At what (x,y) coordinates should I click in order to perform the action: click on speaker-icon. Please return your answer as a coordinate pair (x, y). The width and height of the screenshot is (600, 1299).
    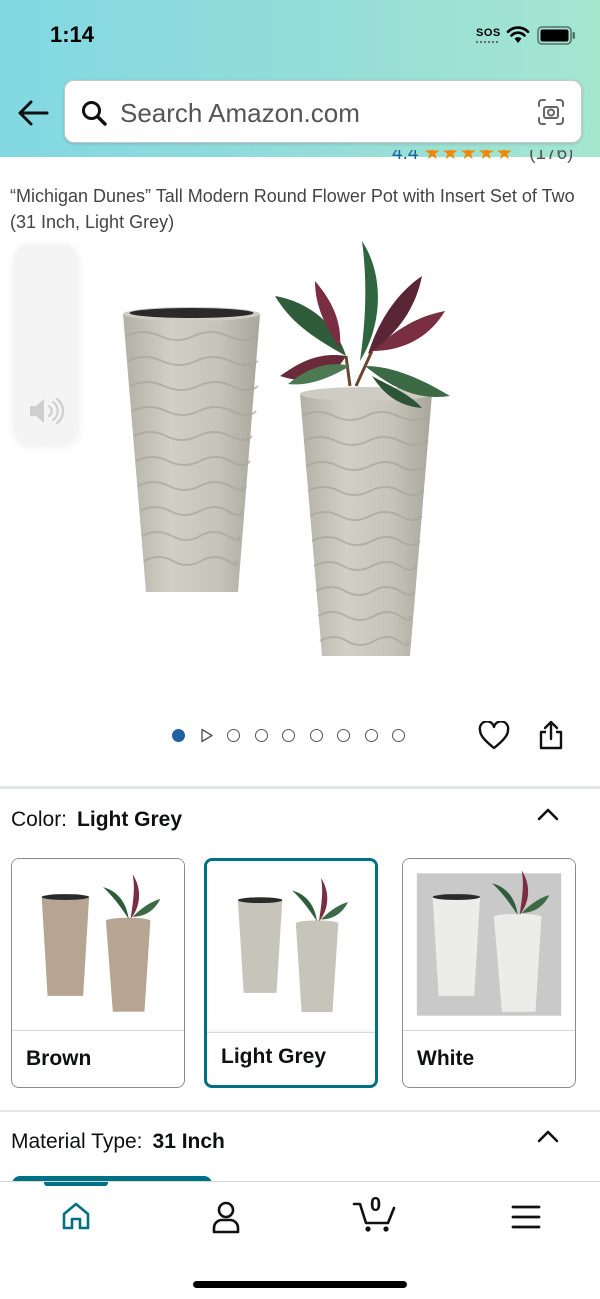
    Looking at the image, I should click on (46, 411).